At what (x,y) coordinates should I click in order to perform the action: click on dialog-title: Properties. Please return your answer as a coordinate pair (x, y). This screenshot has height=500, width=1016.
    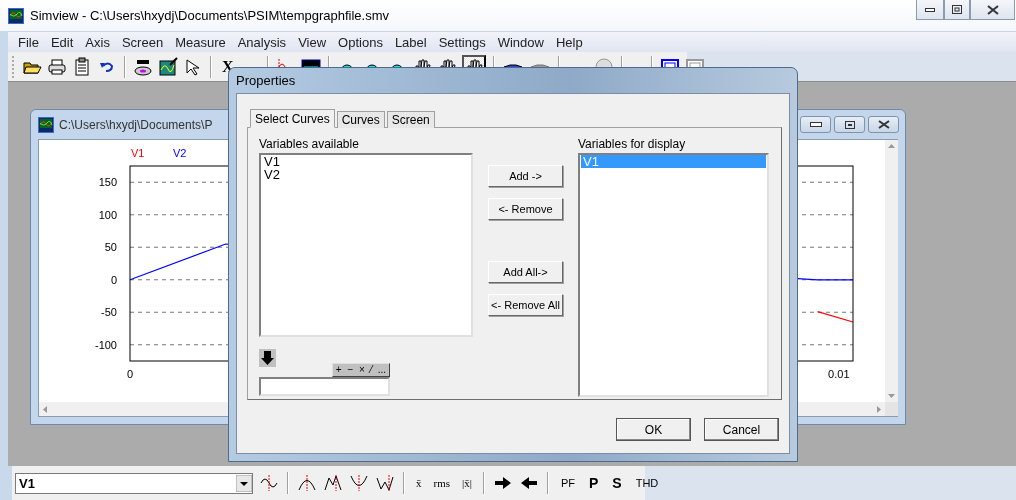
    Looking at the image, I should click on (266, 80).